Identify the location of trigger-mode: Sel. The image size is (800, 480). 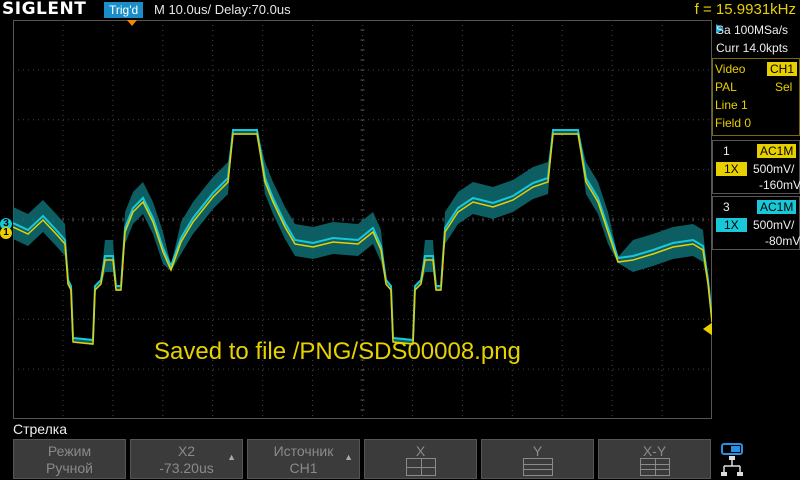
(784, 87).